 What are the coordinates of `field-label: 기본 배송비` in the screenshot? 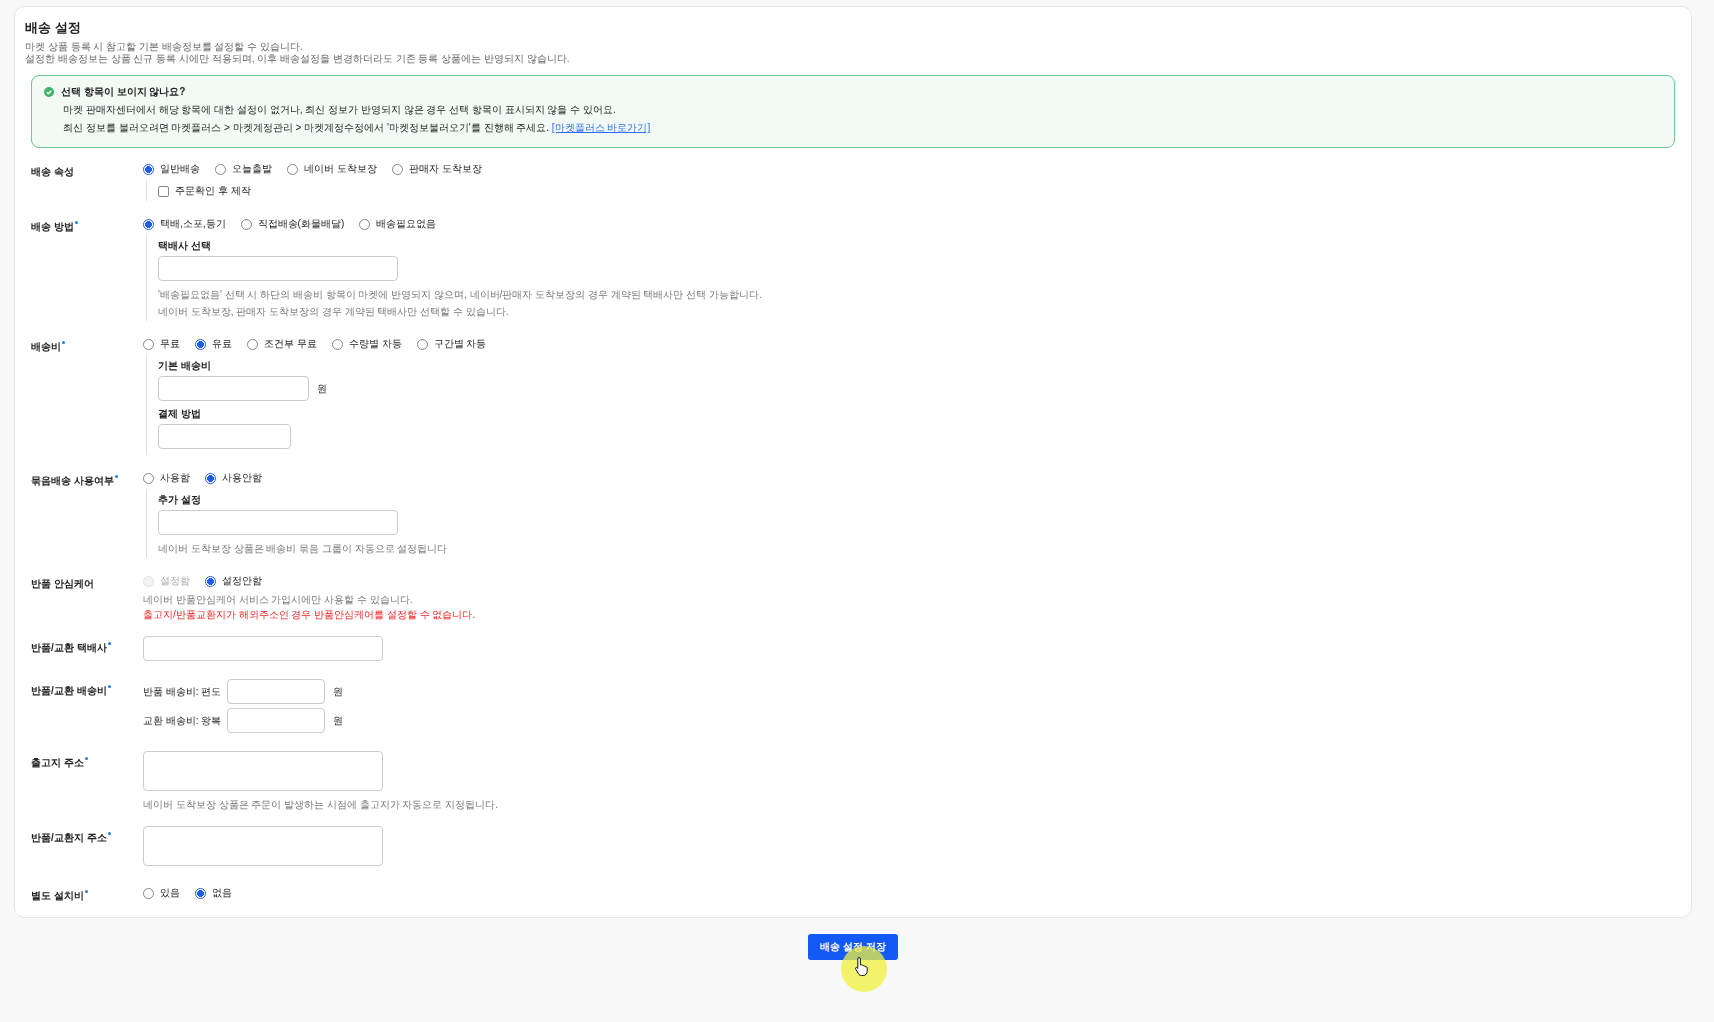 It's located at (184, 366).